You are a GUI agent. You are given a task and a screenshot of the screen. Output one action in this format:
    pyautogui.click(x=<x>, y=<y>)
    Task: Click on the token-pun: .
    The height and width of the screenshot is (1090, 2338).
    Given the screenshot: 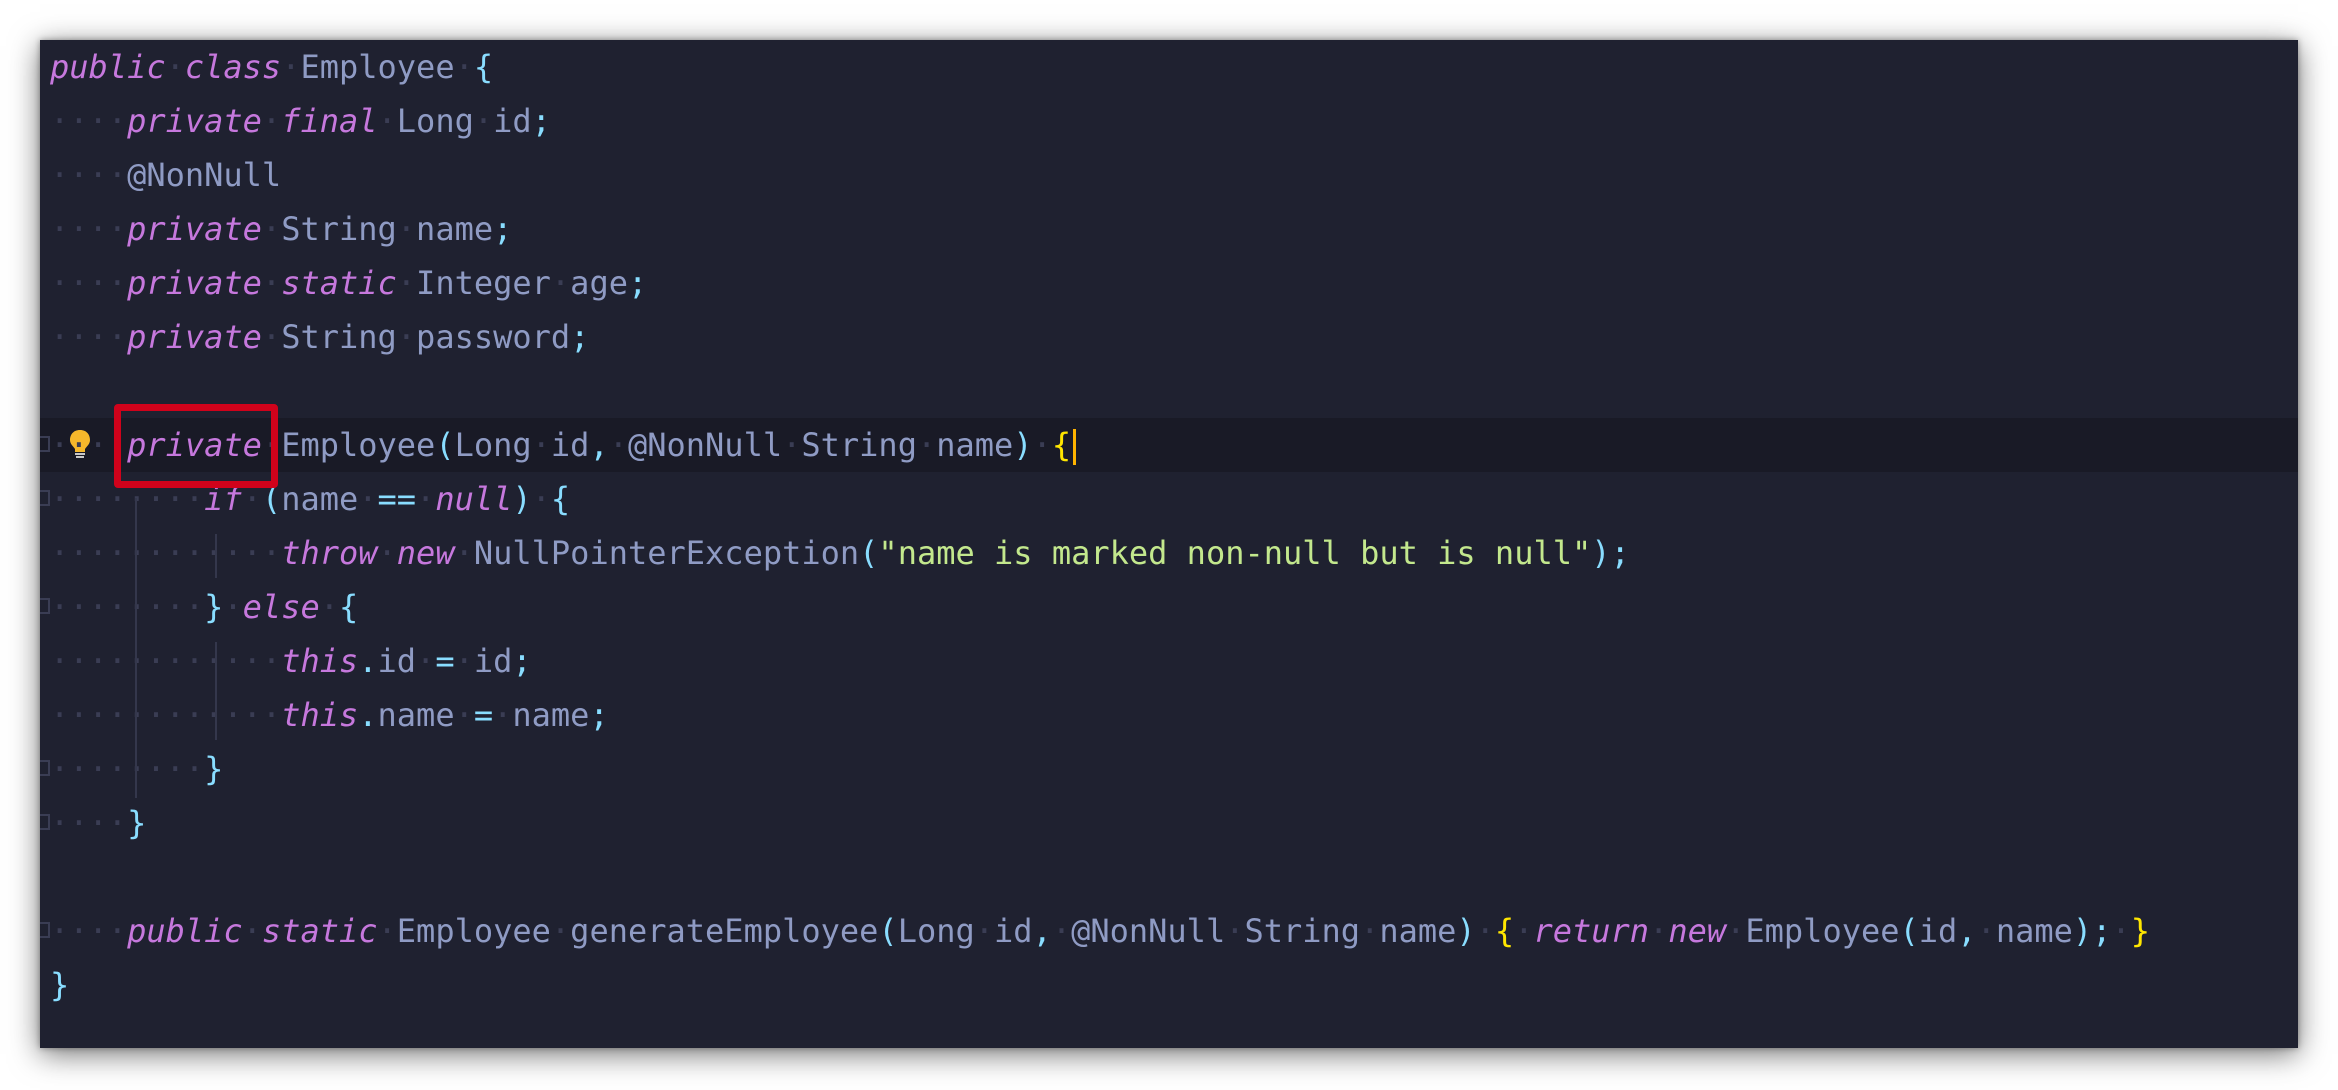 What is the action you would take?
    pyautogui.click(x=368, y=715)
    